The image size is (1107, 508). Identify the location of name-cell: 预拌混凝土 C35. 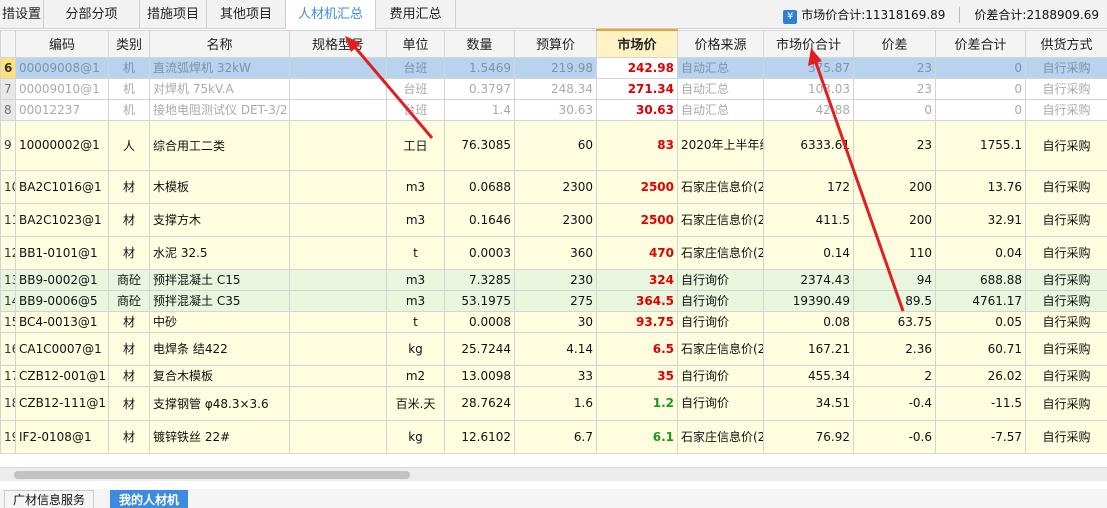
(219, 300).